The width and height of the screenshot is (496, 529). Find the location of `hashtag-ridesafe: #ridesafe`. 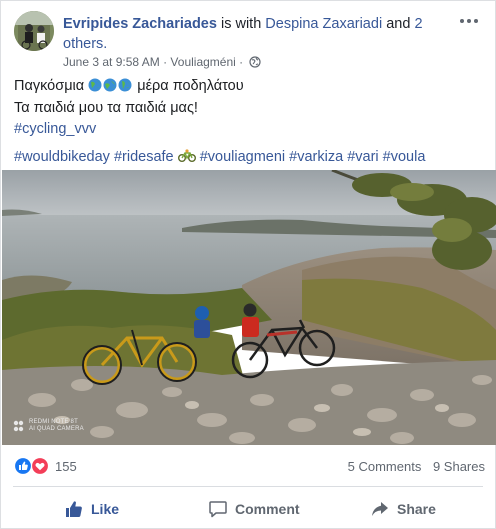

hashtag-ridesafe: #ridesafe is located at coordinates (144, 157).